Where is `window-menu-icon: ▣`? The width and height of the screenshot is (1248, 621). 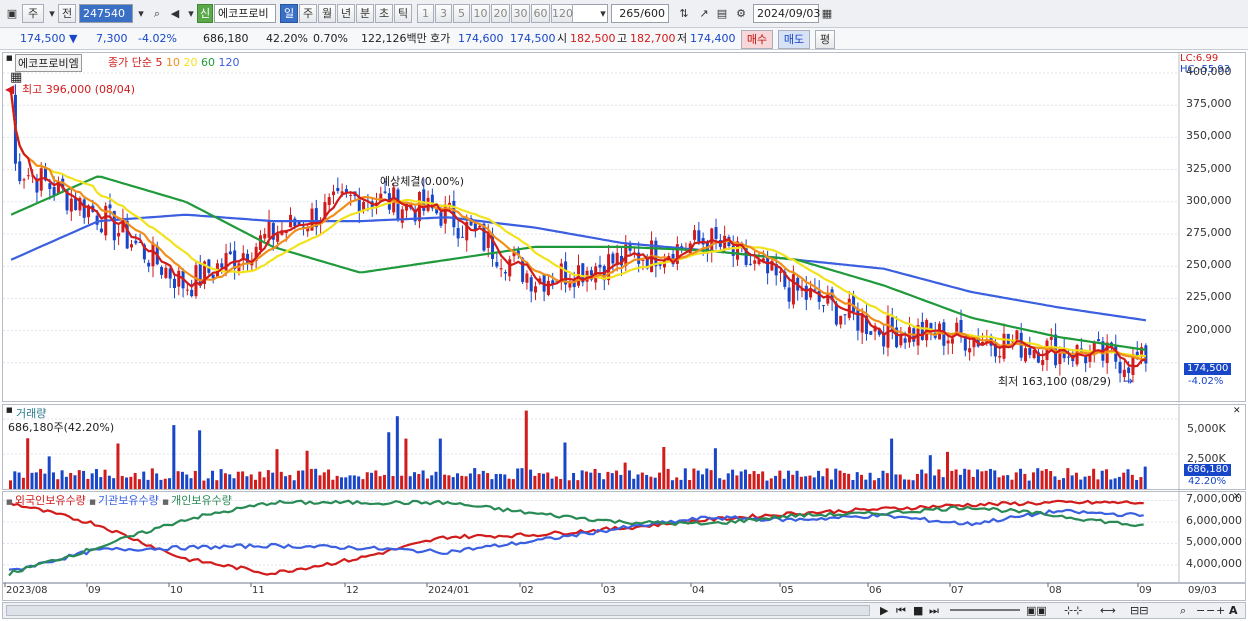 window-menu-icon: ▣ is located at coordinates (12, 13).